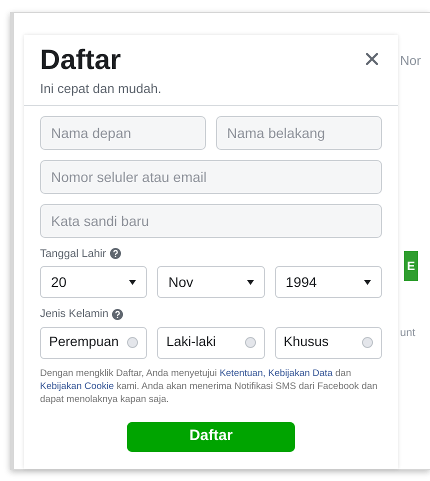  I want to click on field-label: Tanggal Lahir, so click(73, 254).